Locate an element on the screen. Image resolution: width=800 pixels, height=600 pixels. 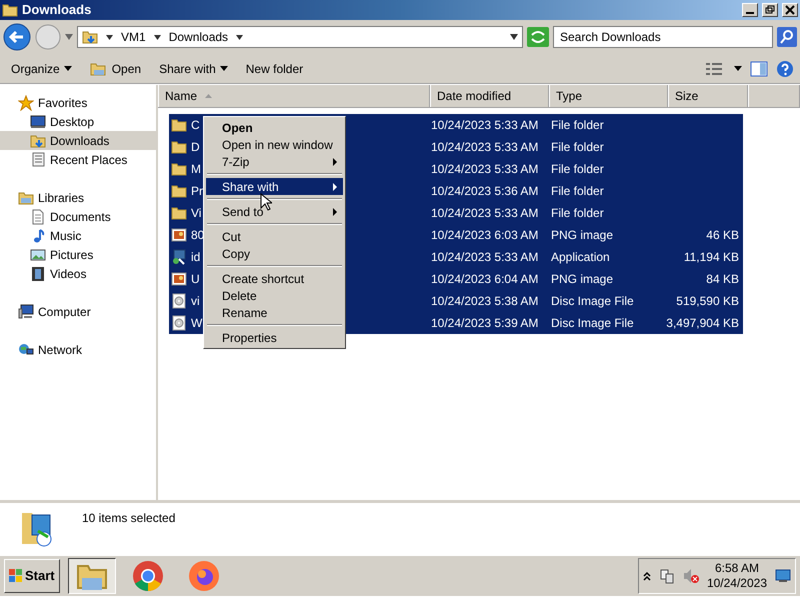
window-title: Downloads is located at coordinates (57, 10).